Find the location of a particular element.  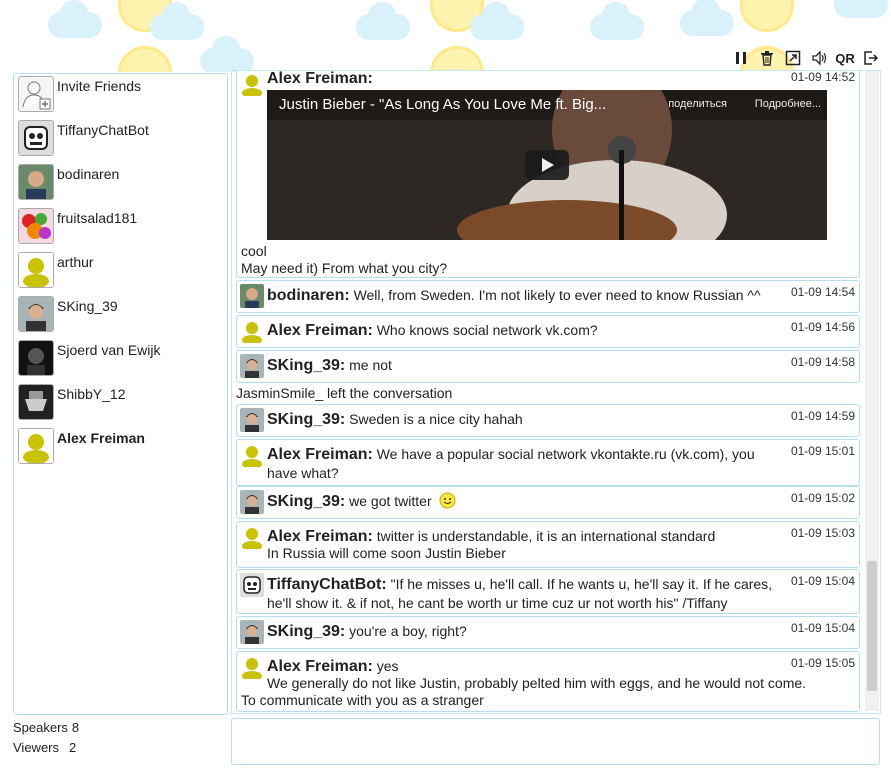

user-list-item: ShibbY_12 is located at coordinates (120, 404).